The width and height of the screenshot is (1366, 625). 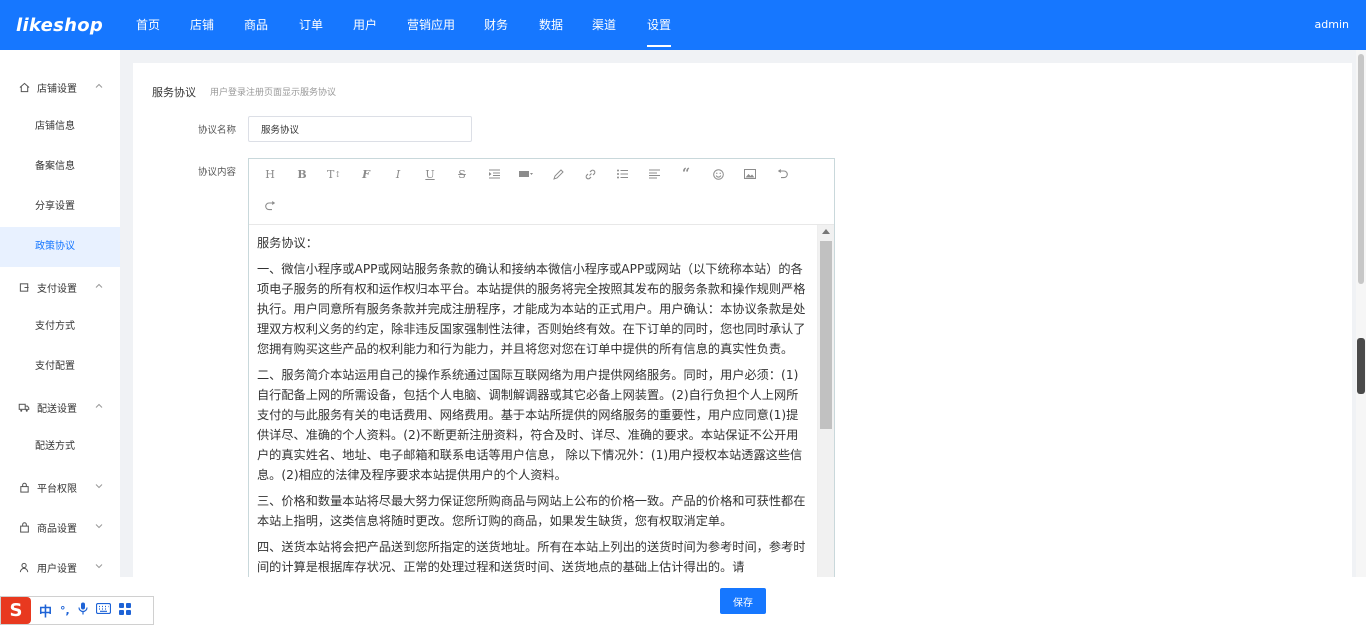 I want to click on ime-punctuation: °,, so click(x=65, y=610).